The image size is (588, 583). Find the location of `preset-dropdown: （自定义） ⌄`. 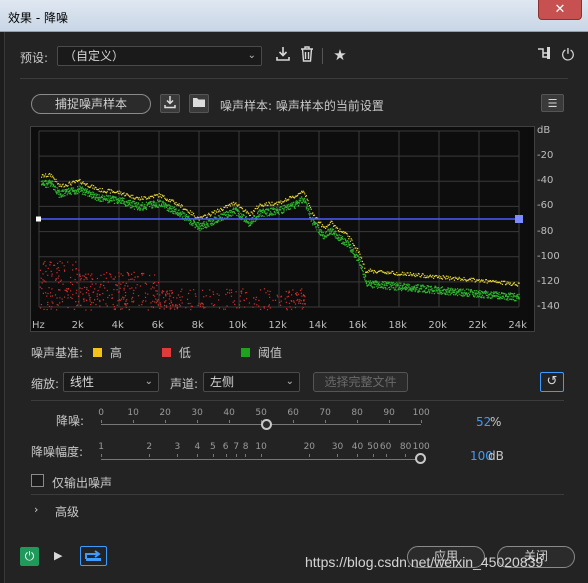

preset-dropdown: （自定义） ⌄ is located at coordinates (159, 56).